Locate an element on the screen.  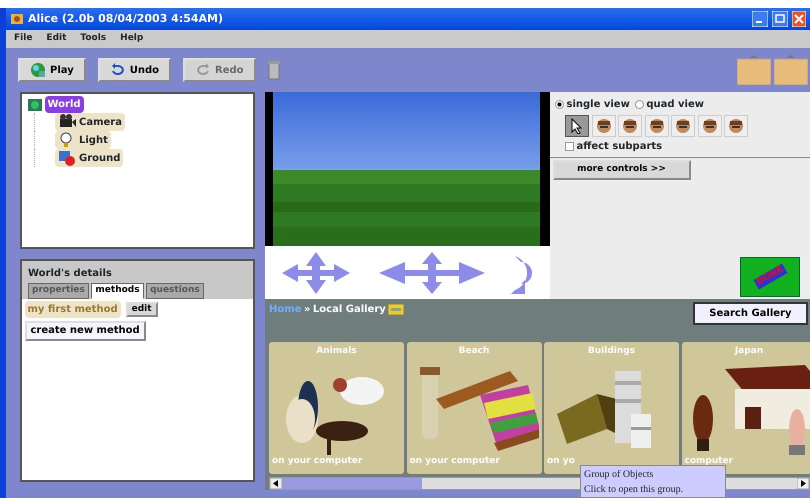
window-title: Alice (2.0b 08/04/2003 4:54AM) is located at coordinates (126, 18).